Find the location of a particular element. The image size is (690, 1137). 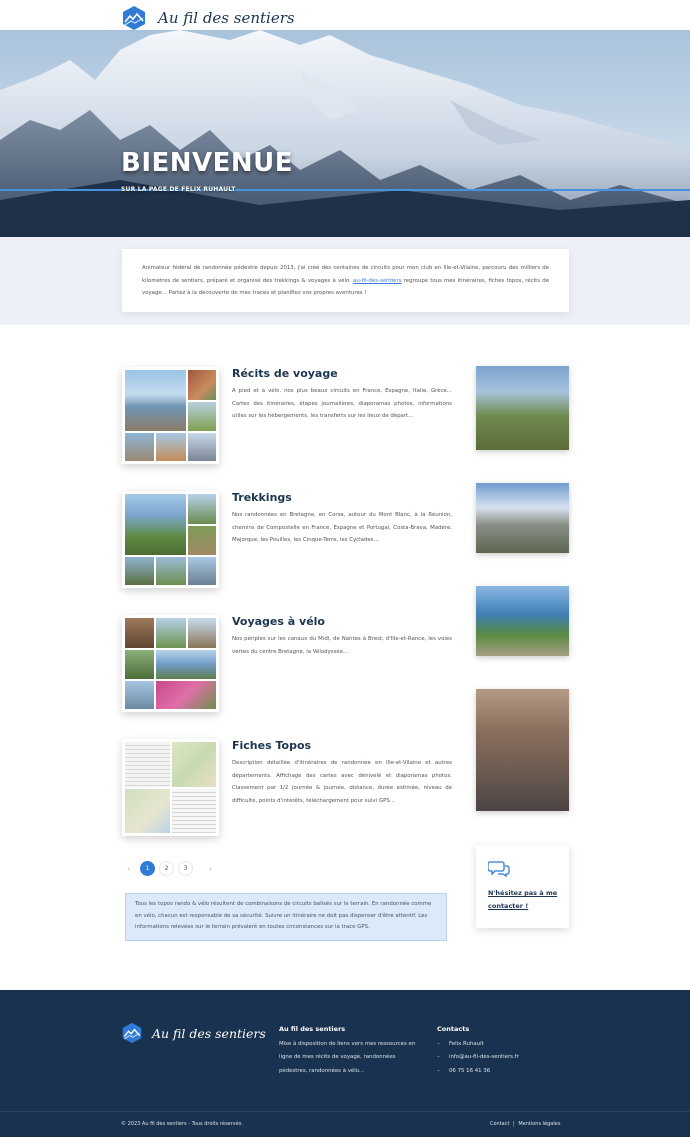

intro-site-link: au-fil-des-sentiers is located at coordinates (377, 281).